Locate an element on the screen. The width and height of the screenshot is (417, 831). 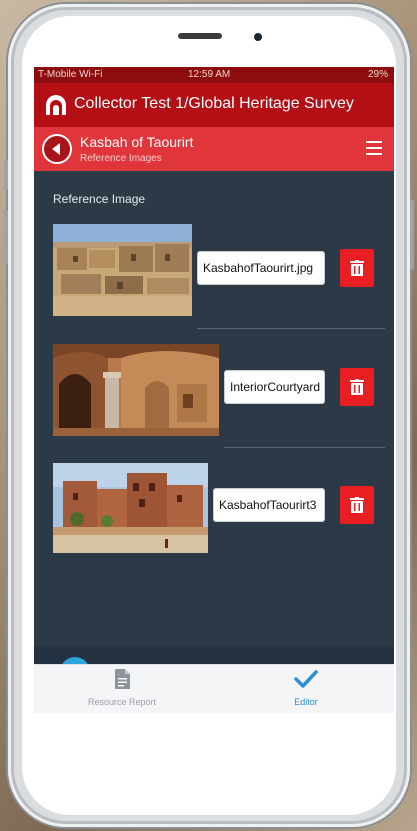
filename-input: InteriorCourtyard is located at coordinates (274, 387).